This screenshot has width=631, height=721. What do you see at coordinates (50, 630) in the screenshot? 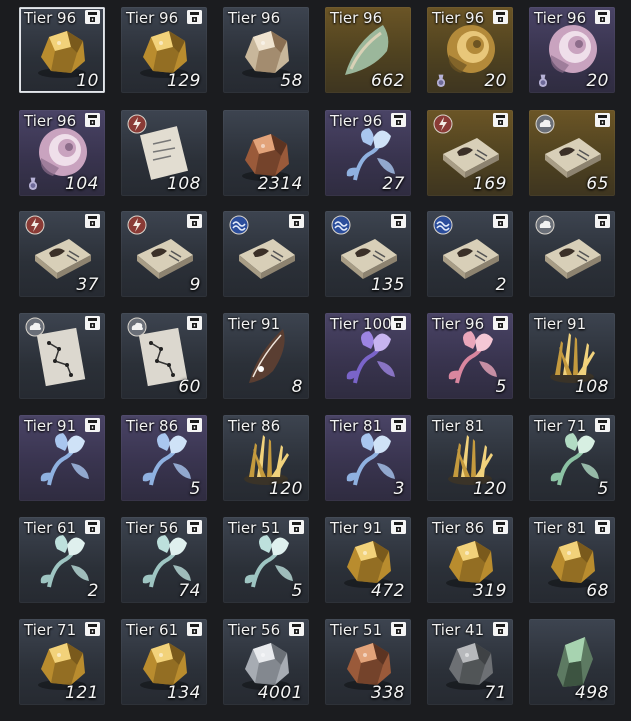
I see `tier-label: Tier 71` at bounding box center [50, 630].